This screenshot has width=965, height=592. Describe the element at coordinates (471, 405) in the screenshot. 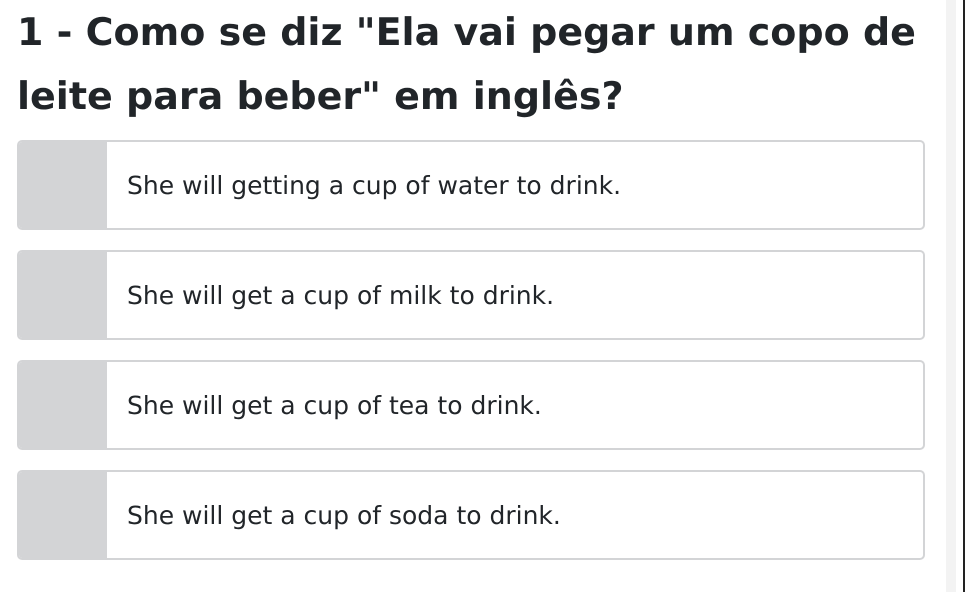

I see `answer-option: She will get a cup of tea to drink.` at that location.